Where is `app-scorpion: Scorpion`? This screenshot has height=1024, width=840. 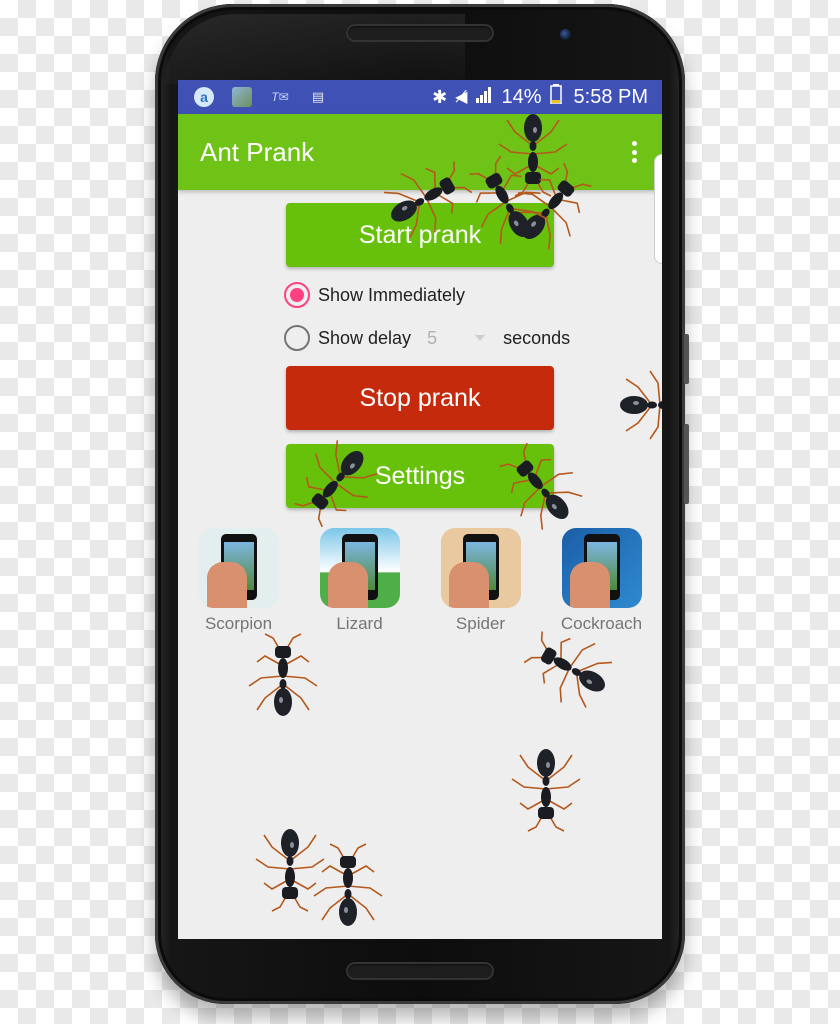 app-scorpion: Scorpion is located at coordinates (238, 581).